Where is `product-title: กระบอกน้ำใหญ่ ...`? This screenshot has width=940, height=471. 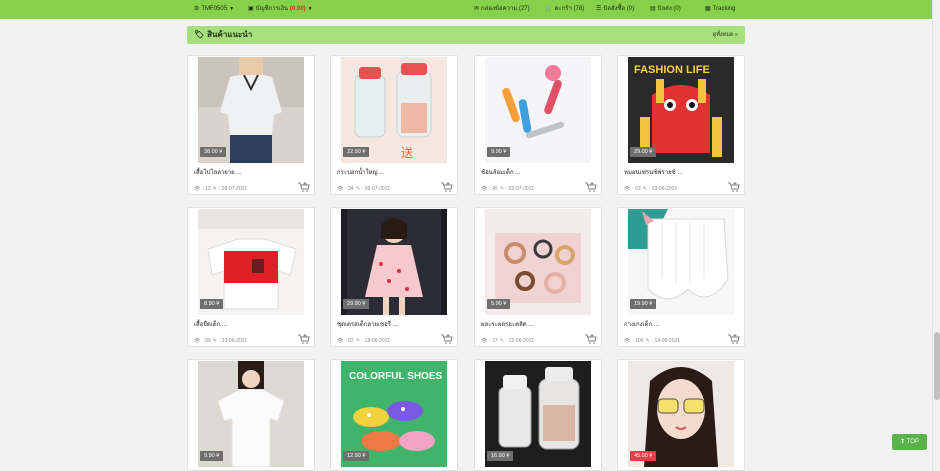 product-title: กระบอกน้ำใหญ่ ... is located at coordinates (360, 172).